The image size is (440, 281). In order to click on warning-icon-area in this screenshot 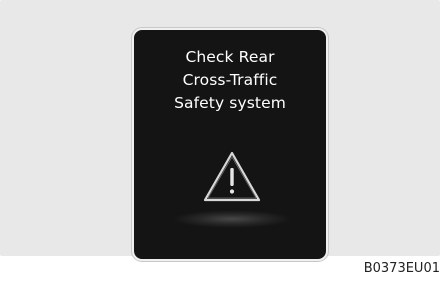, I will do `click(230, 195)`.